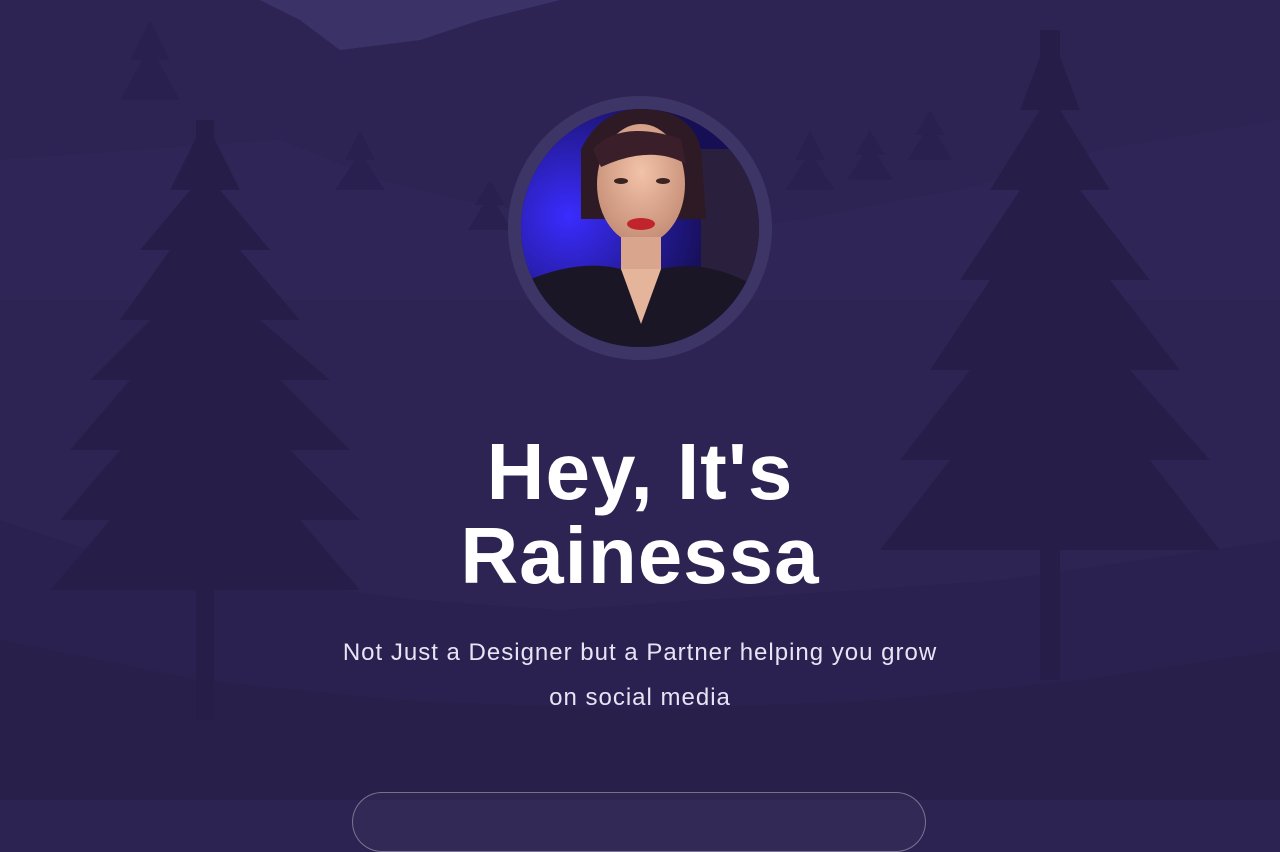  I want to click on avatar, so click(640, 228).